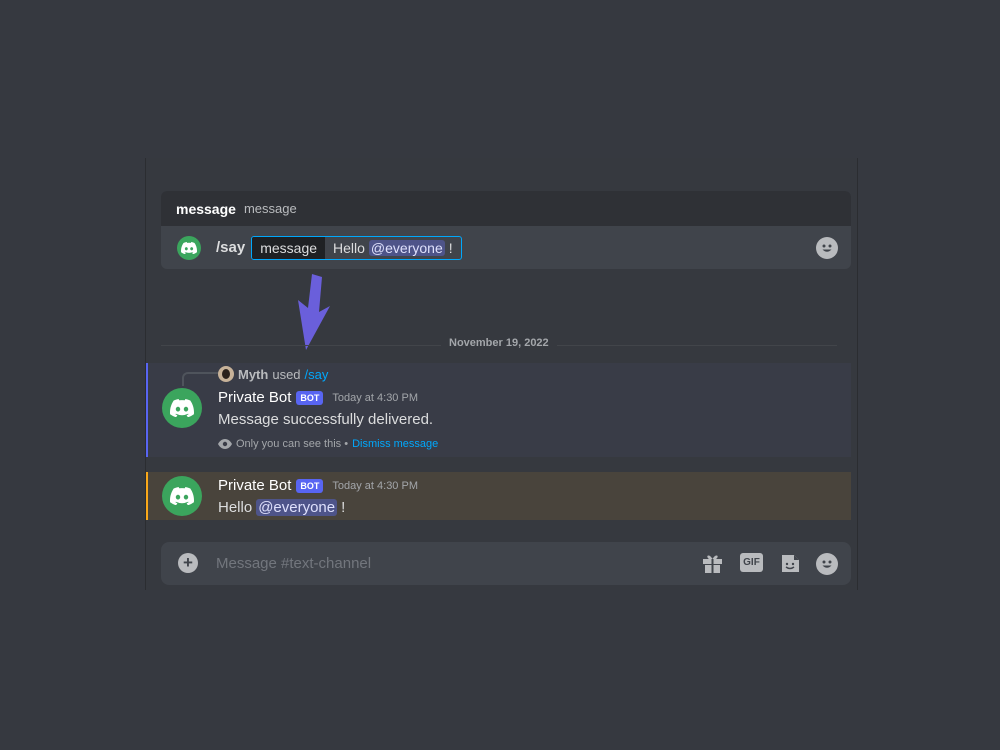 Image resolution: width=1000 pixels, height=750 pixels. What do you see at coordinates (506, 247) in the screenshot?
I see `command-input-row: /say message Hello @everyone !` at bounding box center [506, 247].